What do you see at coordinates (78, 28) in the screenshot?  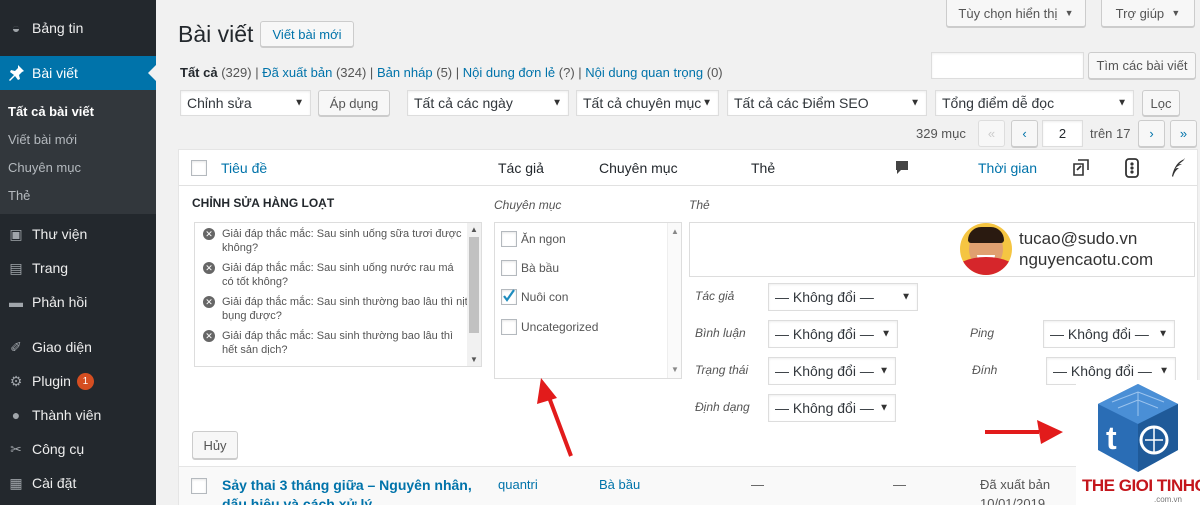 I see `menu-dashboard: ◒ Bảng tin` at bounding box center [78, 28].